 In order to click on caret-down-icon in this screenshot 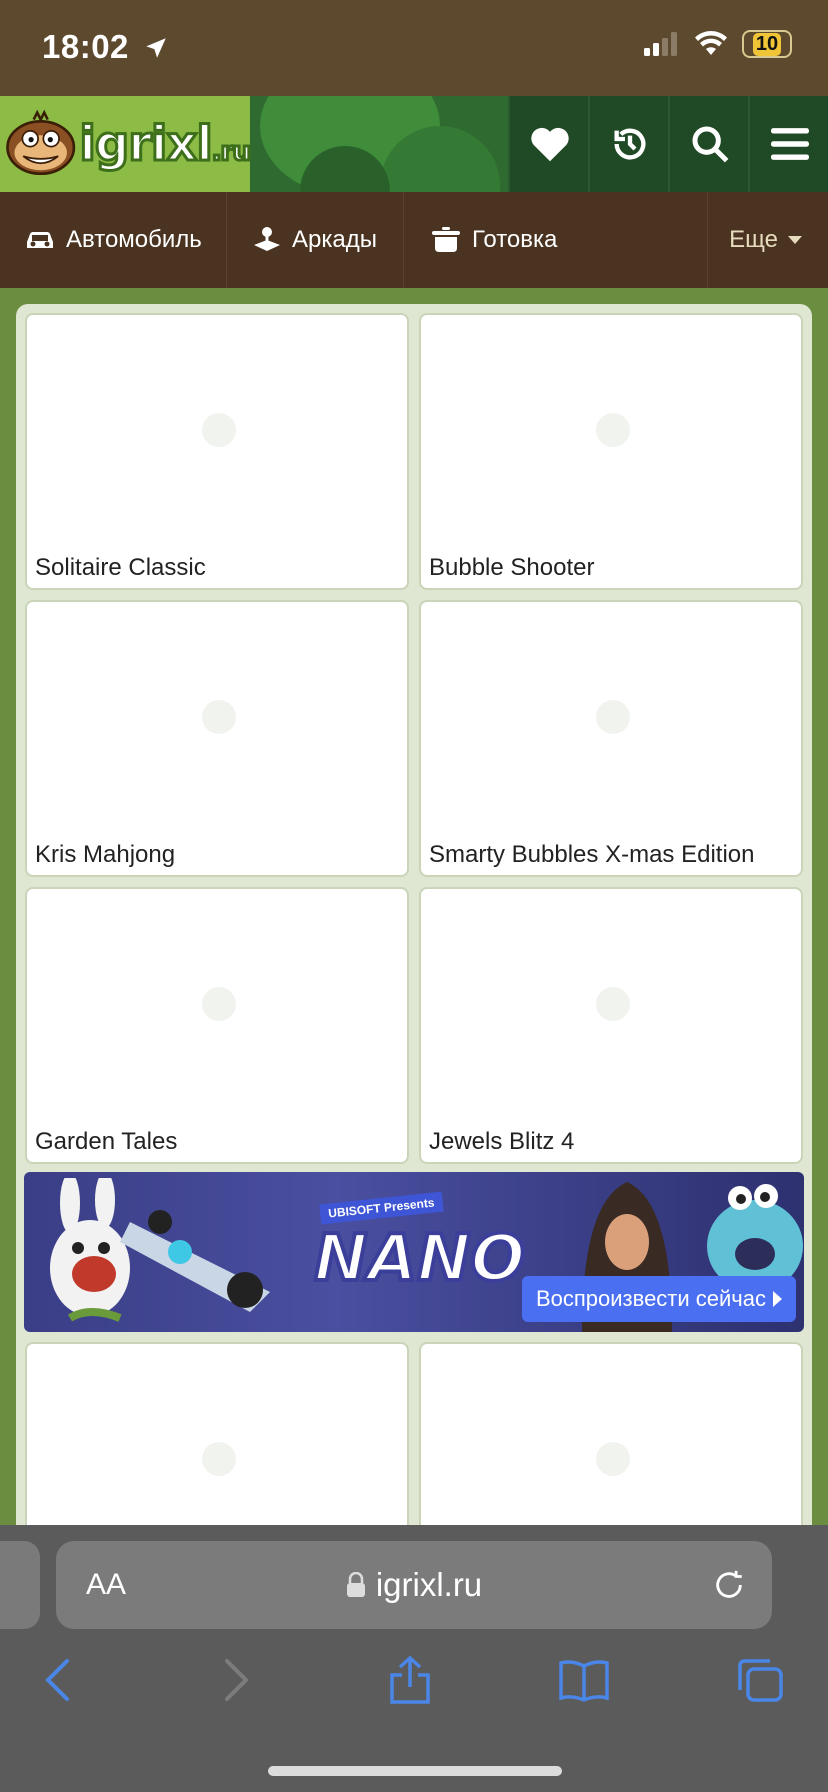, I will do `click(795, 240)`.